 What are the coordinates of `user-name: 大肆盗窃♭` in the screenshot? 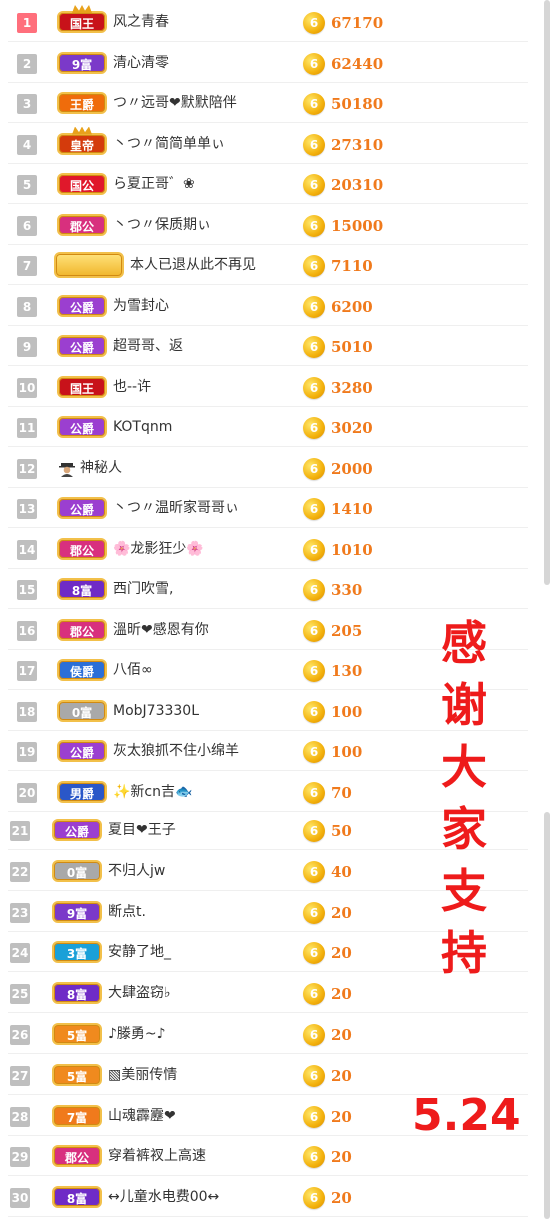 It's located at (139, 993).